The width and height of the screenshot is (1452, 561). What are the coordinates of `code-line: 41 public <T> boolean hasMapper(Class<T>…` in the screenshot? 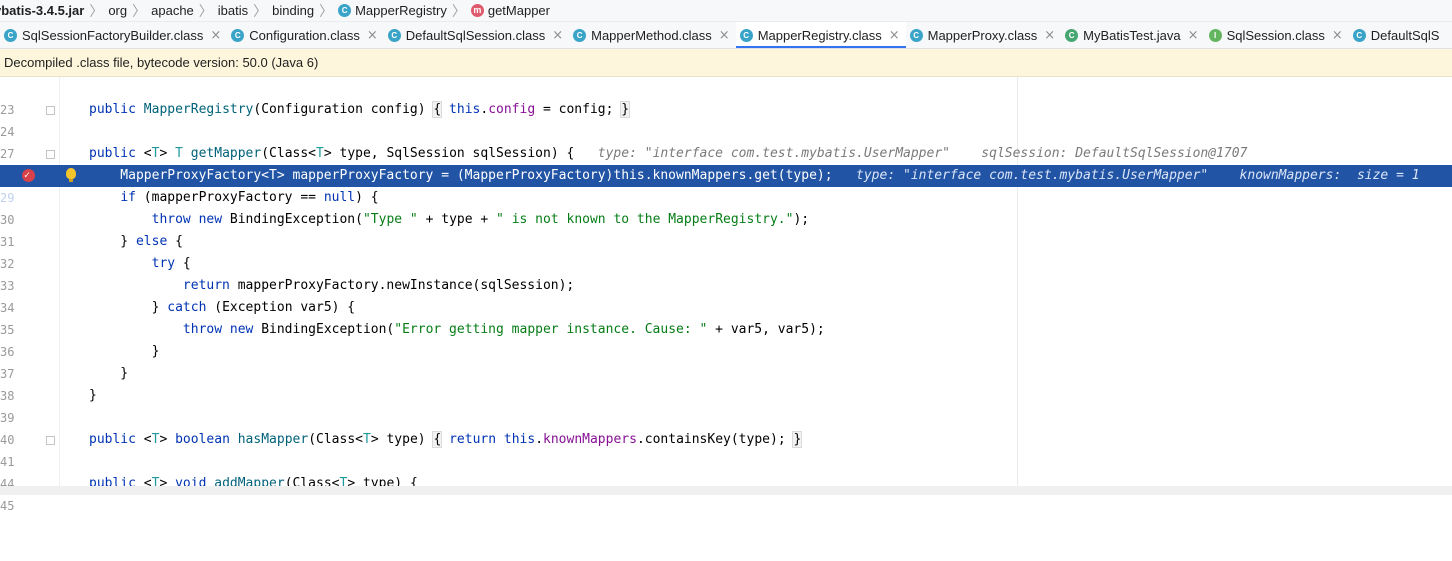 It's located at (726, 449).